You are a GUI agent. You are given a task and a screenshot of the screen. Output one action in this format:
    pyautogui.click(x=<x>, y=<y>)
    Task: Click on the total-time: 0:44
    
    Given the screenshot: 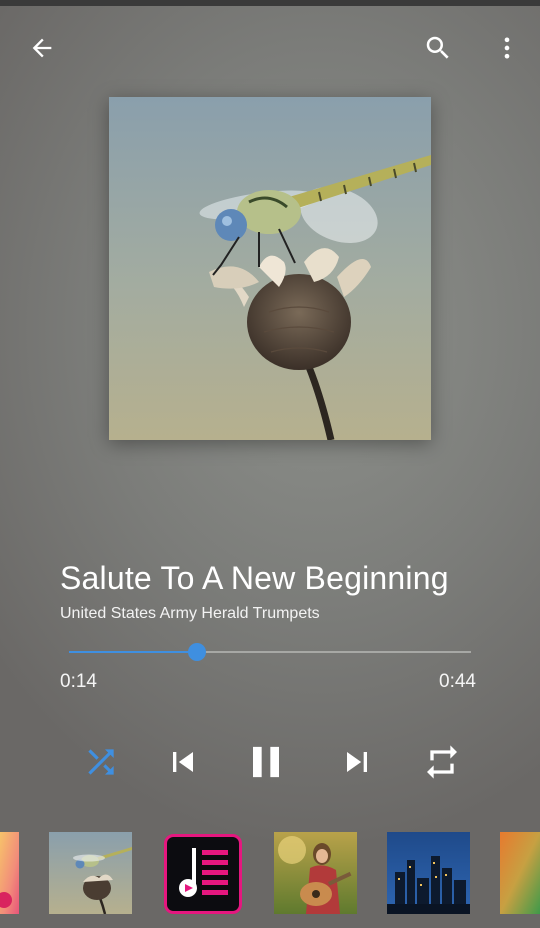 What is the action you would take?
    pyautogui.click(x=457, y=681)
    